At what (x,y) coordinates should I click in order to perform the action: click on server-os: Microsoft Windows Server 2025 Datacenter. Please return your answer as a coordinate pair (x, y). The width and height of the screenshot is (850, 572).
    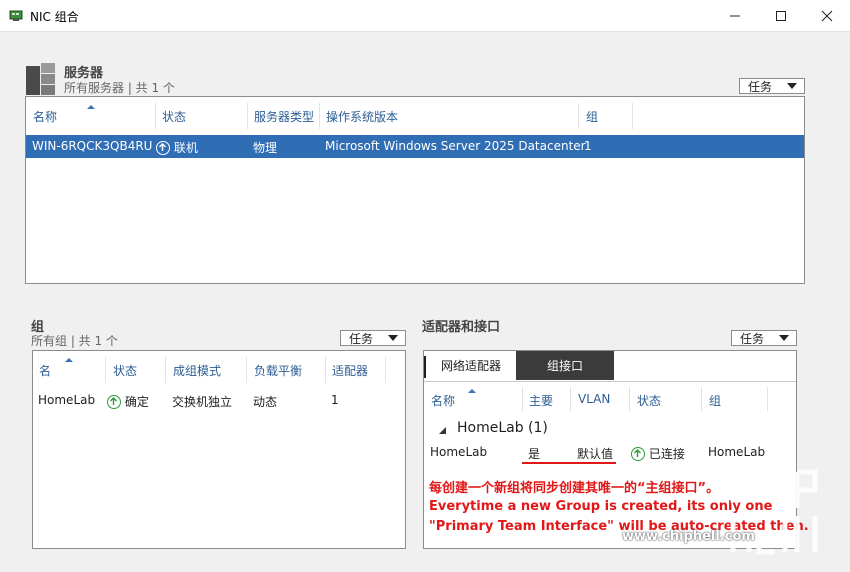
    Looking at the image, I should click on (455, 146).